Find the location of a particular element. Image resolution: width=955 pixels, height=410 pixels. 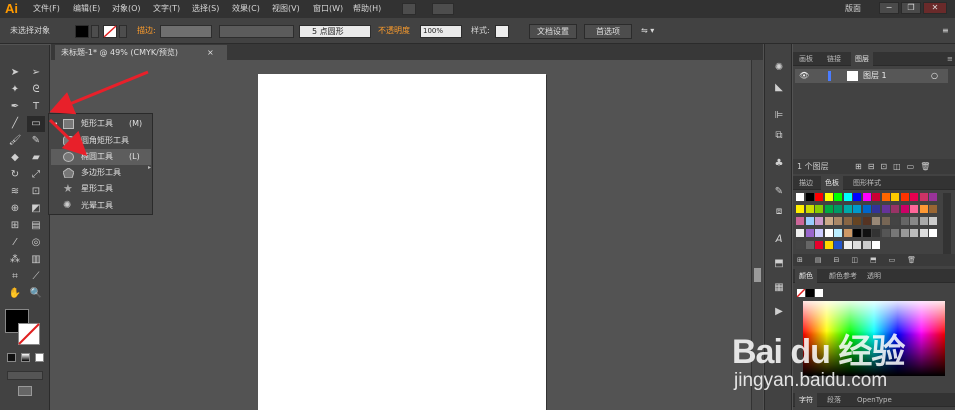

close-window-icon: ✕ is located at coordinates (935, 8).